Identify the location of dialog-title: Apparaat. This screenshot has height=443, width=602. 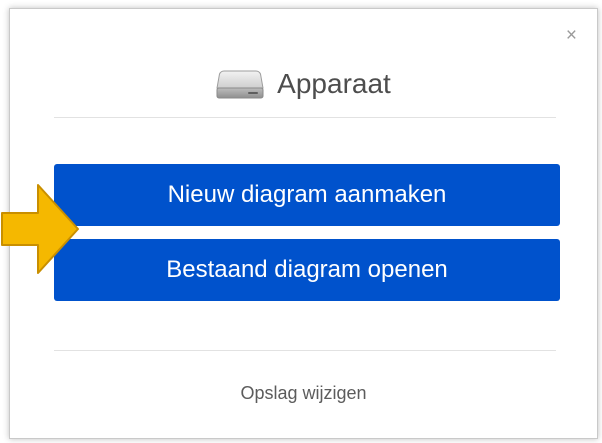
(334, 83).